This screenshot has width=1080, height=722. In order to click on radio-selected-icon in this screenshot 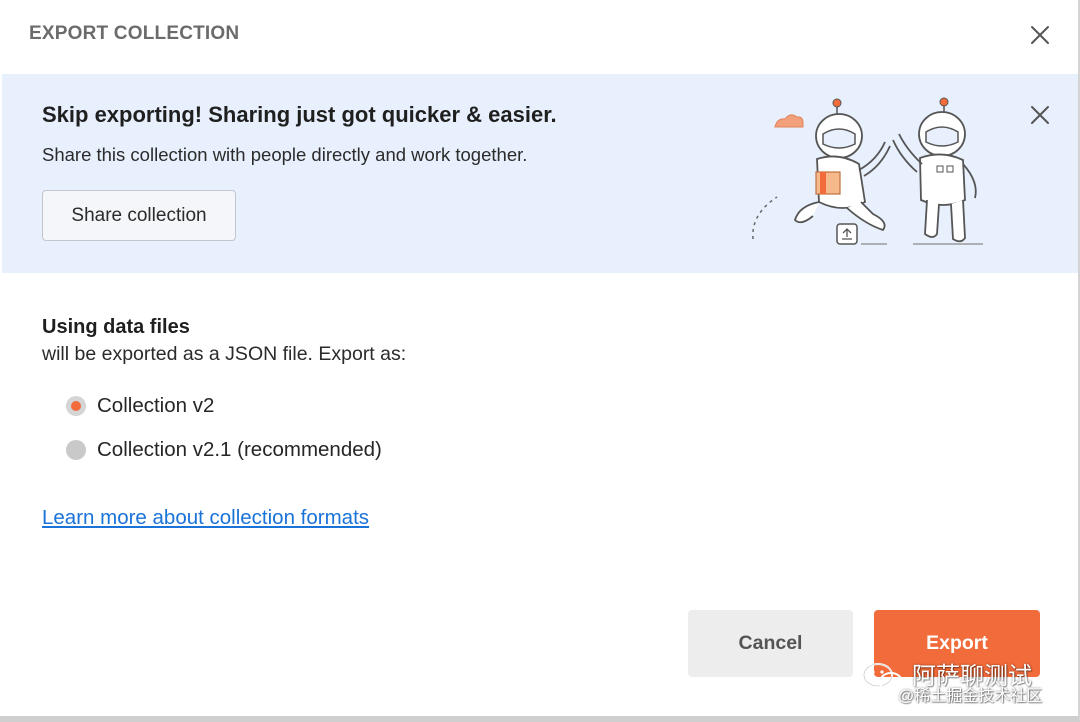, I will do `click(76, 406)`.